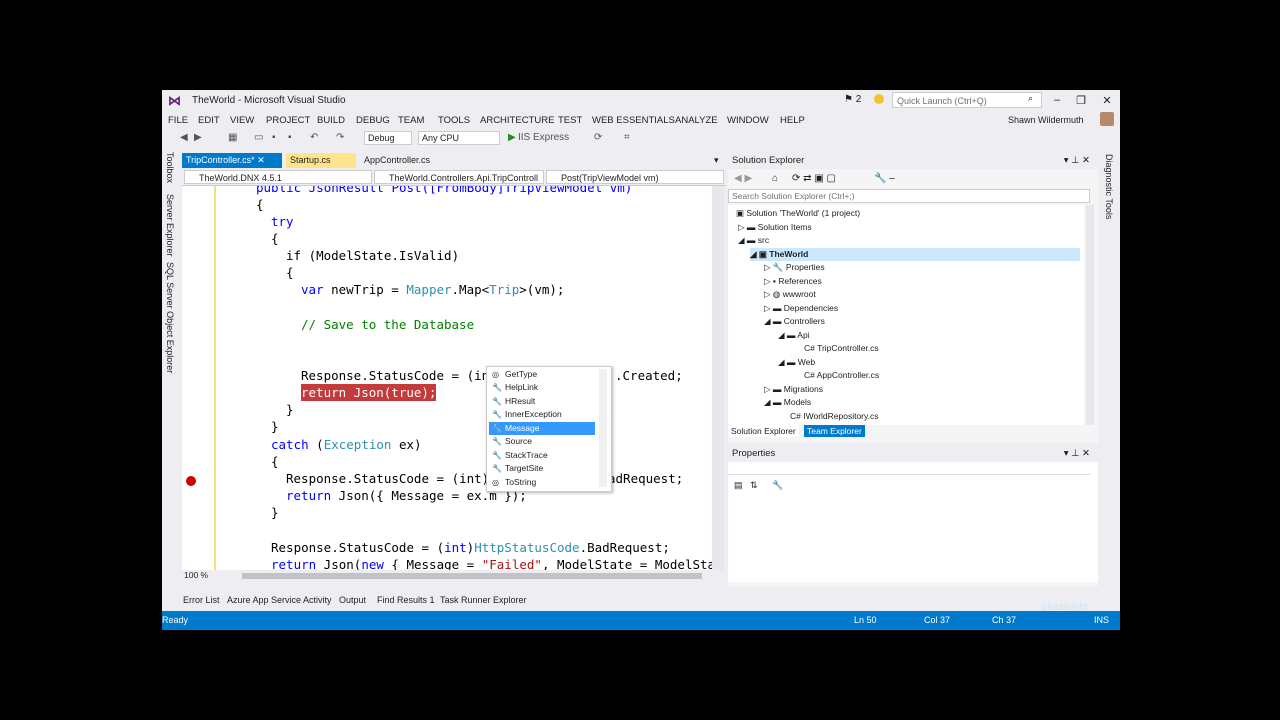 The image size is (1280, 720). I want to click on open-file-icon: ▭, so click(258, 137).